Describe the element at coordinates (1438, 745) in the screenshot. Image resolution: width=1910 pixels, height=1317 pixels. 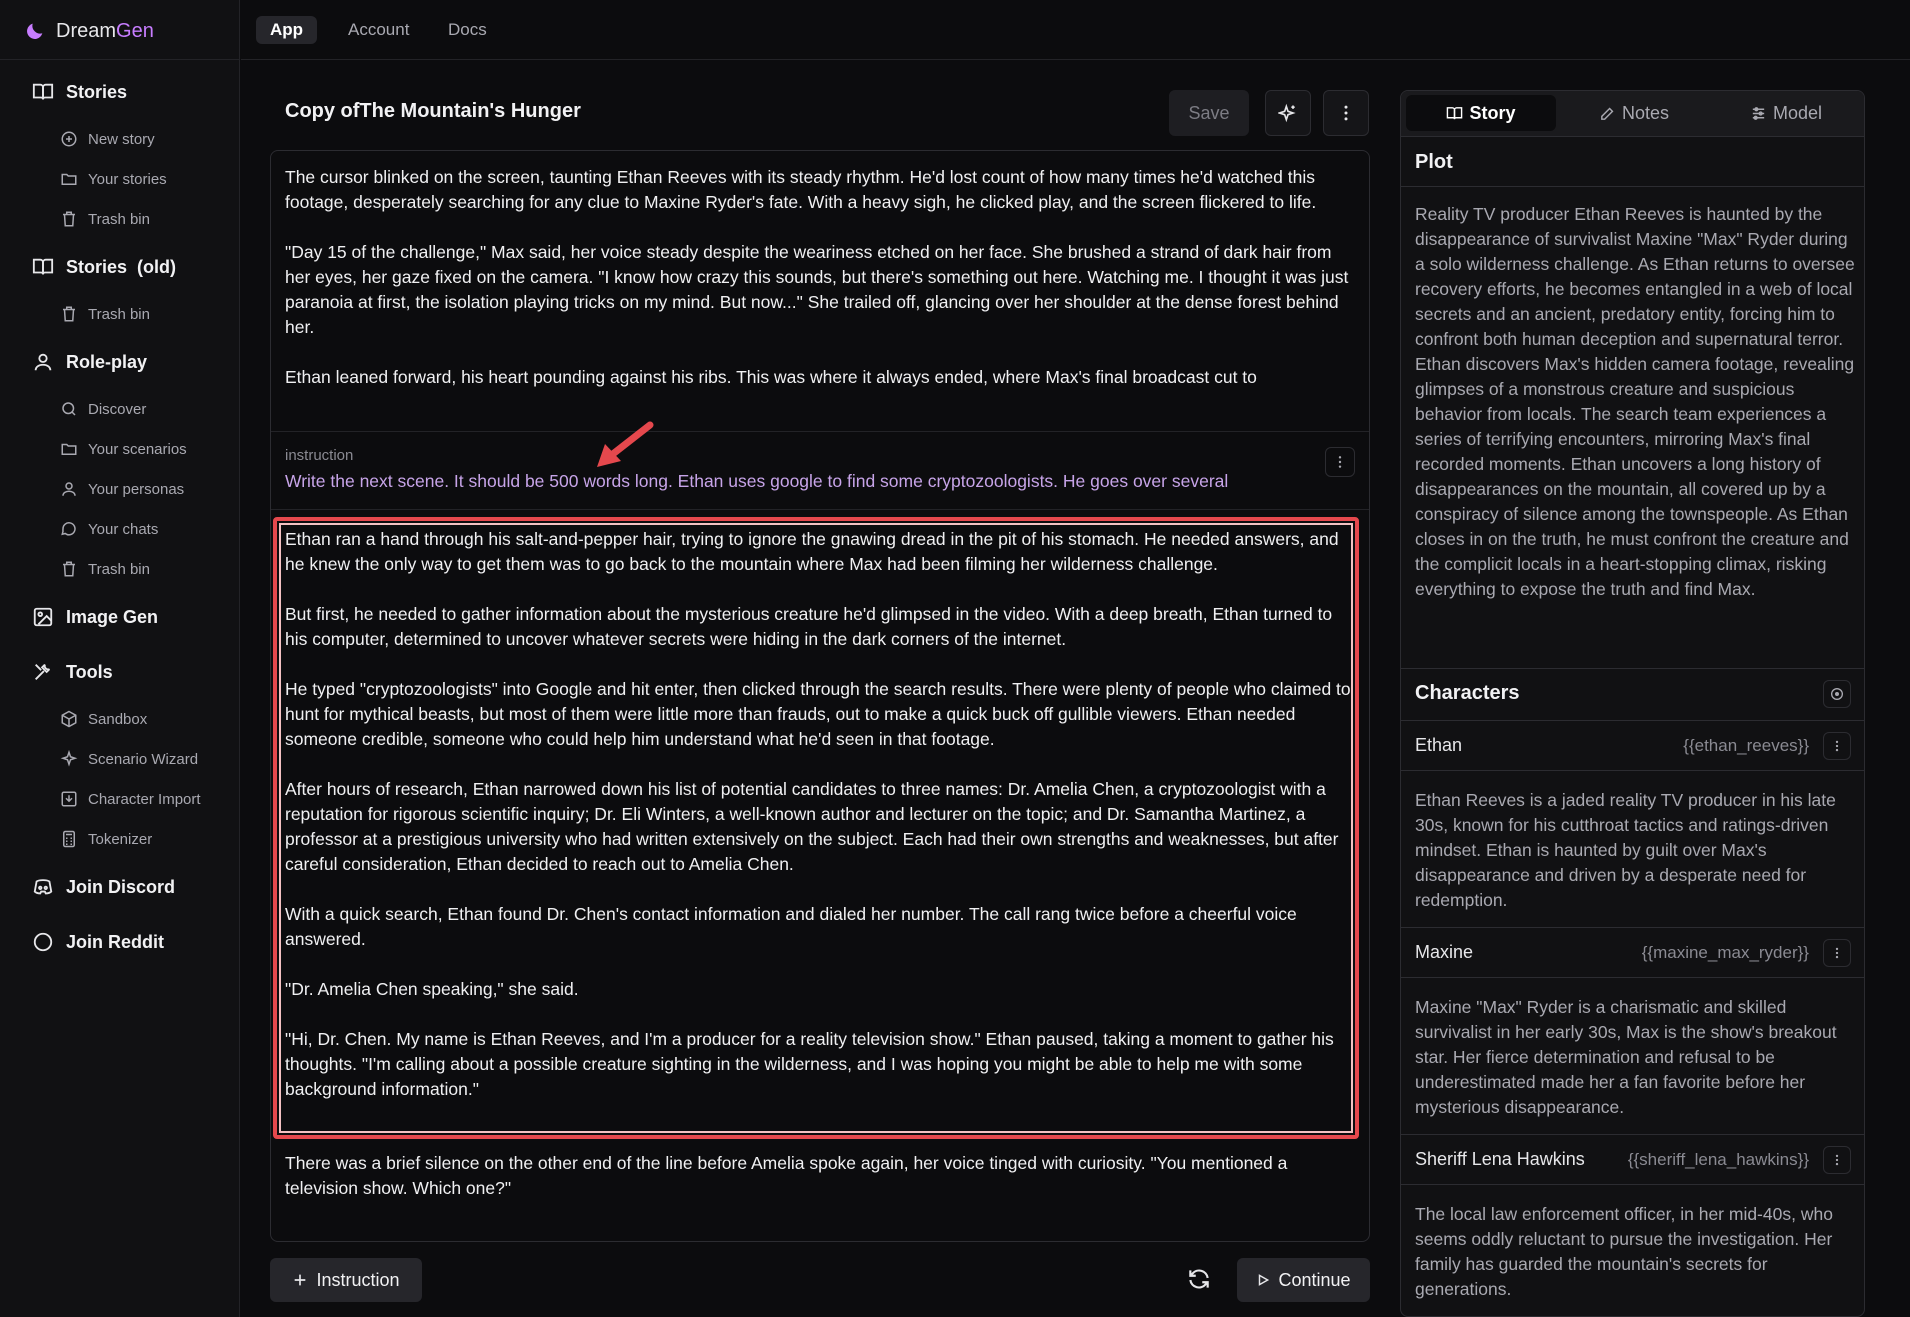
I see `character-name: Ethan` at that location.